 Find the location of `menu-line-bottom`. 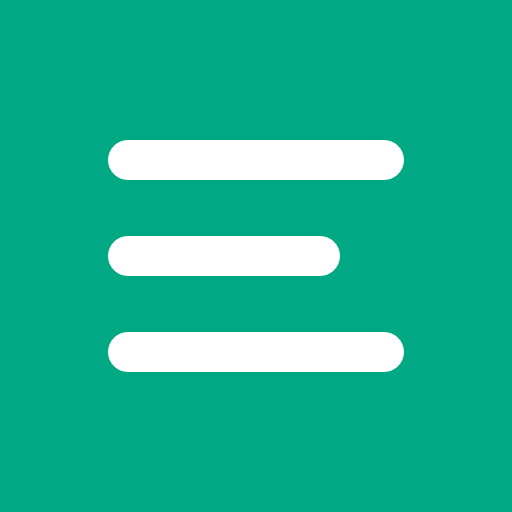

menu-line-bottom is located at coordinates (256, 352).